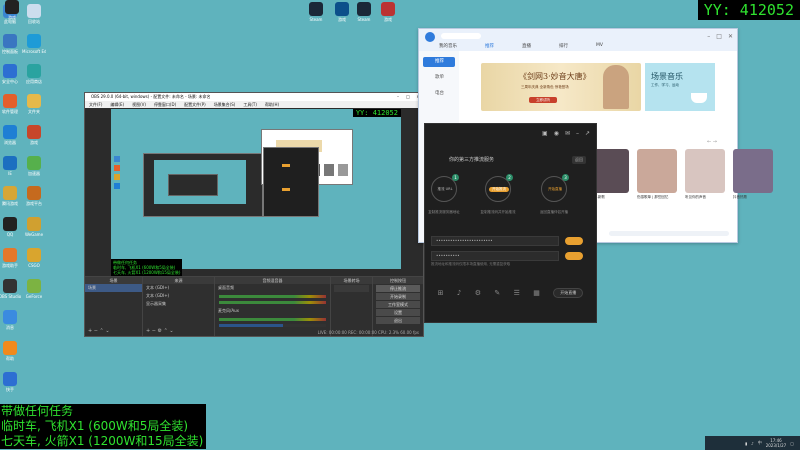 The image size is (800, 450). Describe the element at coordinates (574, 256) in the screenshot. I see `copy-key-button` at that location.